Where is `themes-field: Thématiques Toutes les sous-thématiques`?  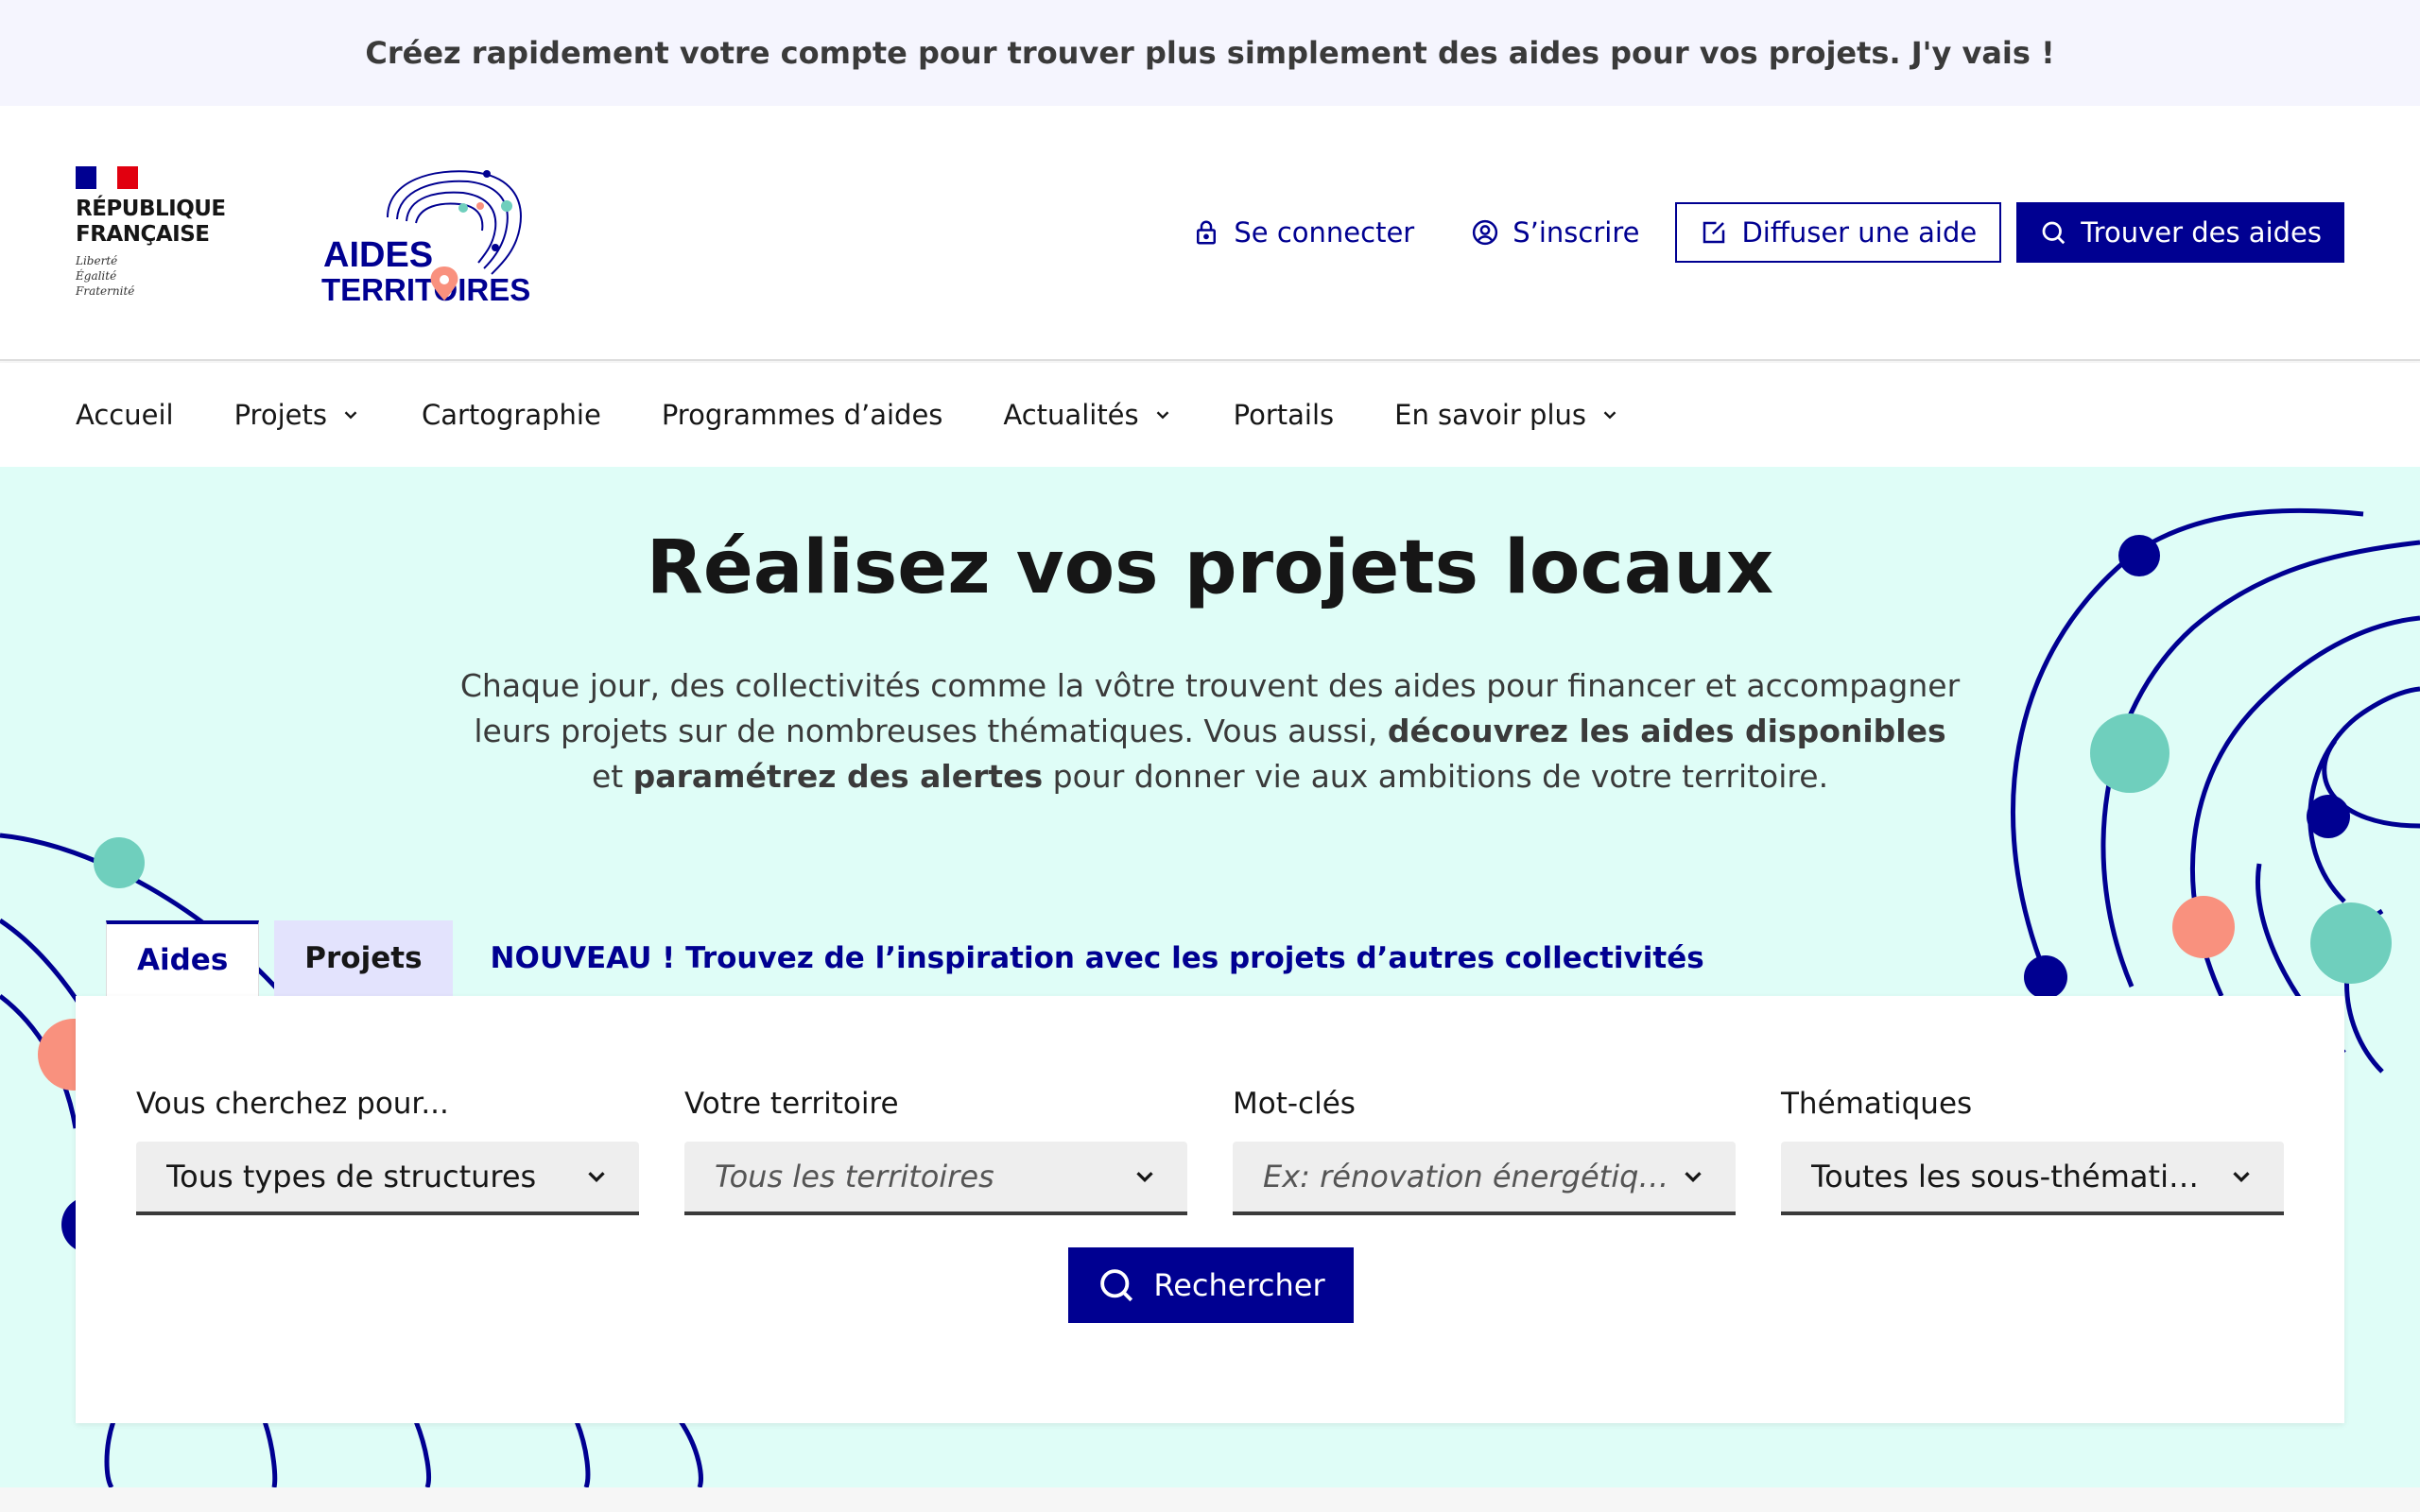 themes-field: Thématiques Toutes les sous-thématiques is located at coordinates (2033, 1151).